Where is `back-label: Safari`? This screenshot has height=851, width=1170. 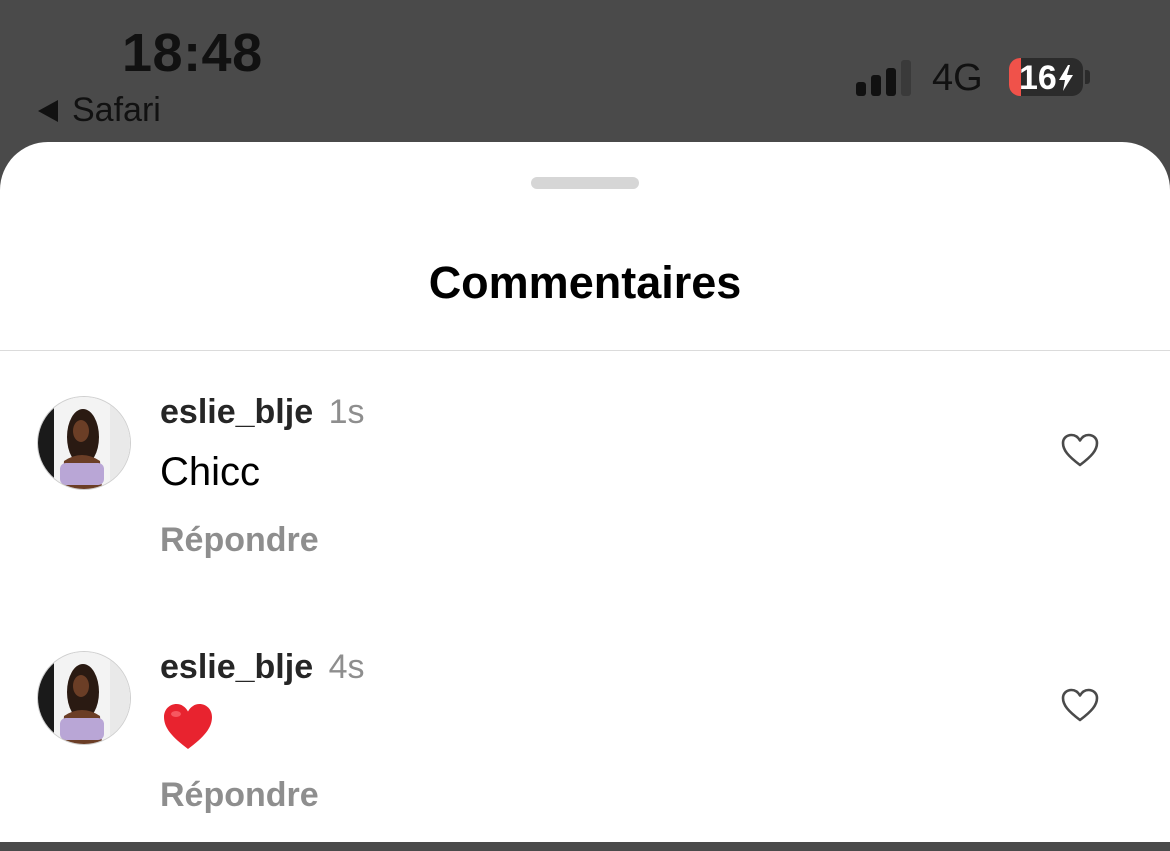 back-label: Safari is located at coordinates (116, 110).